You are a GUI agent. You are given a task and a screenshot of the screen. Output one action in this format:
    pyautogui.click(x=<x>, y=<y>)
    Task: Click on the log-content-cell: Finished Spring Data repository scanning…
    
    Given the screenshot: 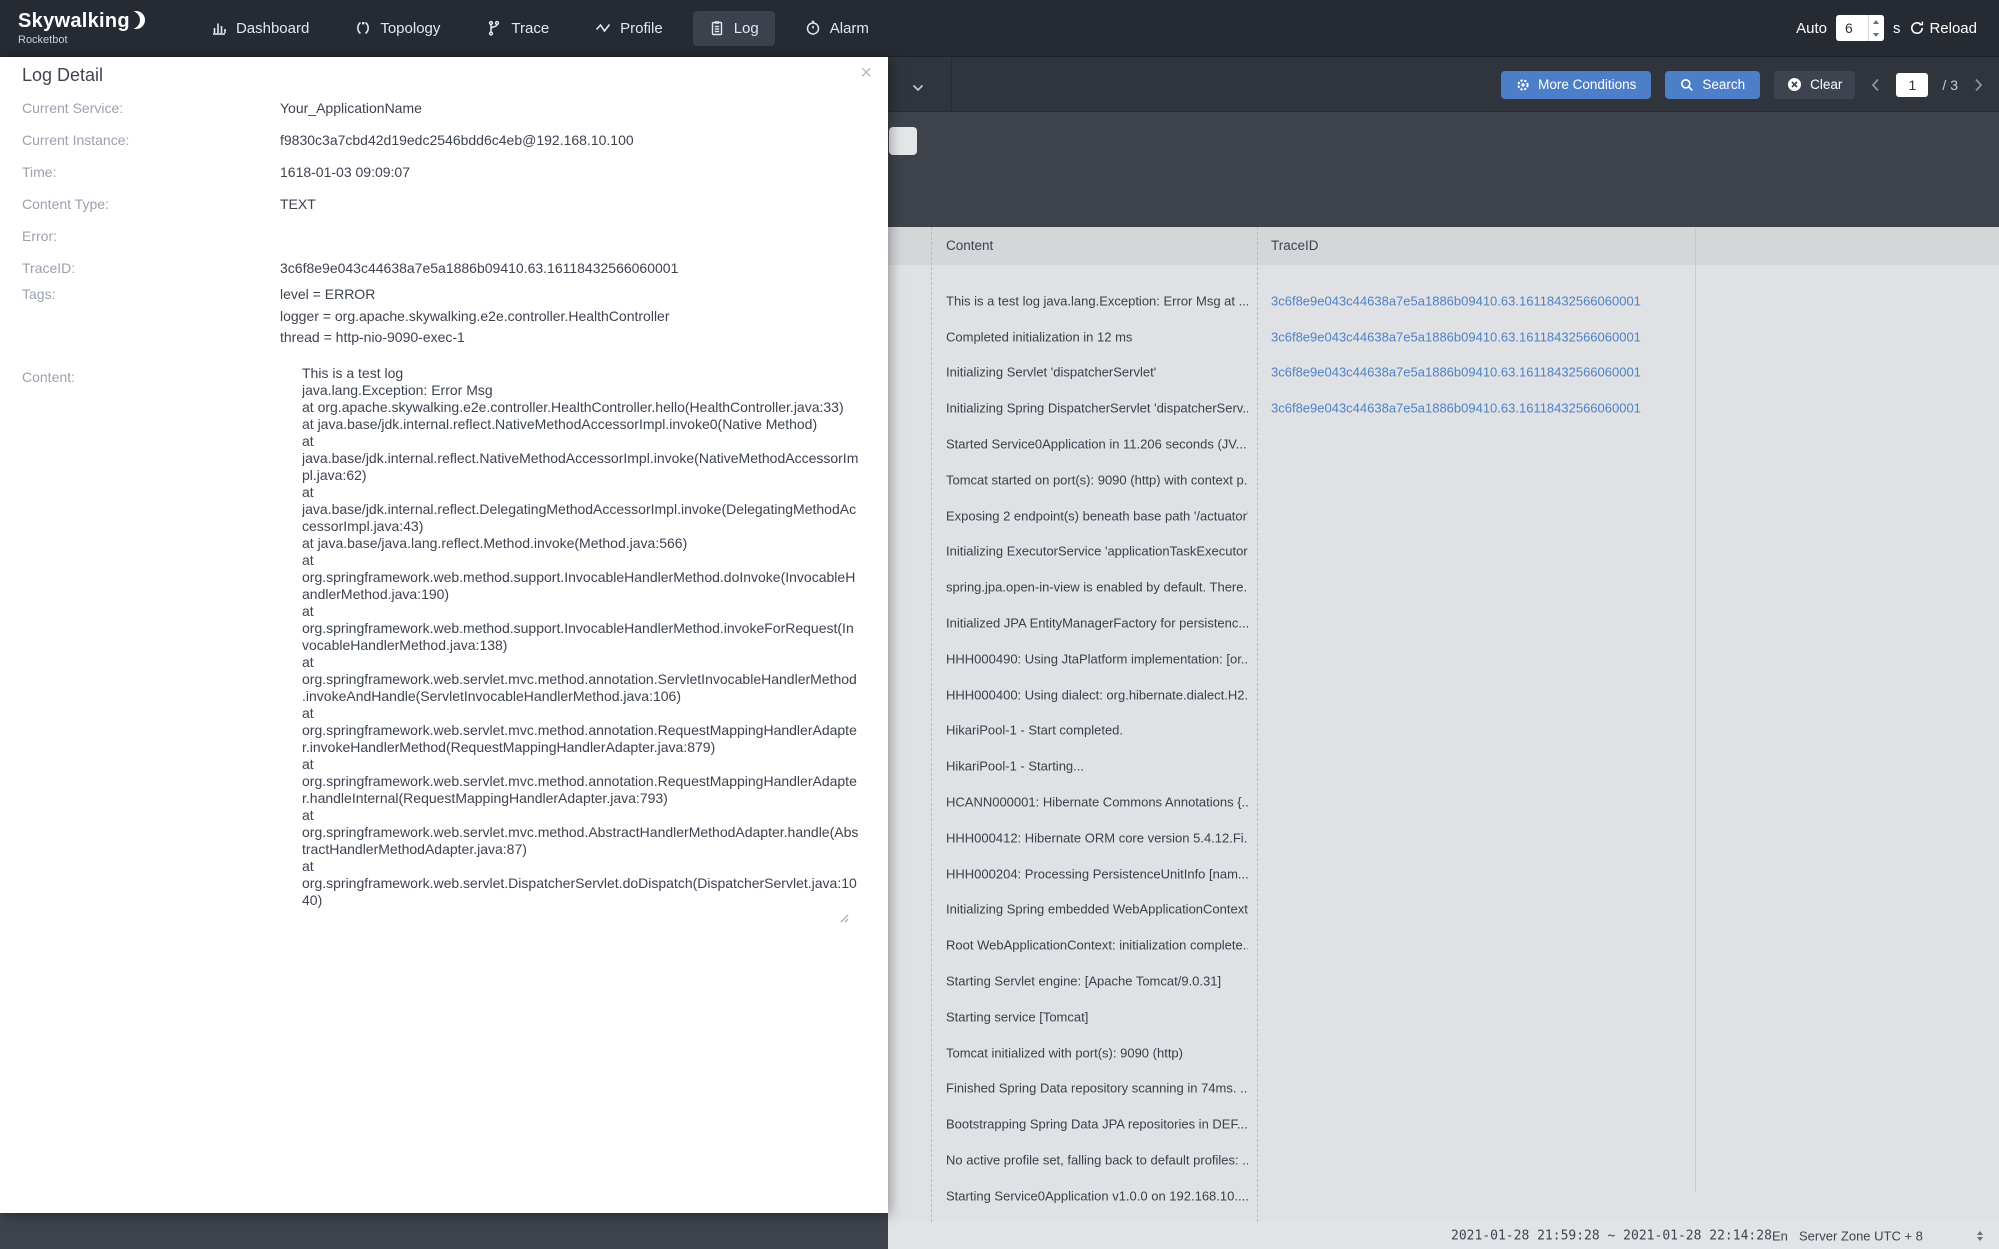 What is the action you would take?
    pyautogui.click(x=1097, y=1088)
    